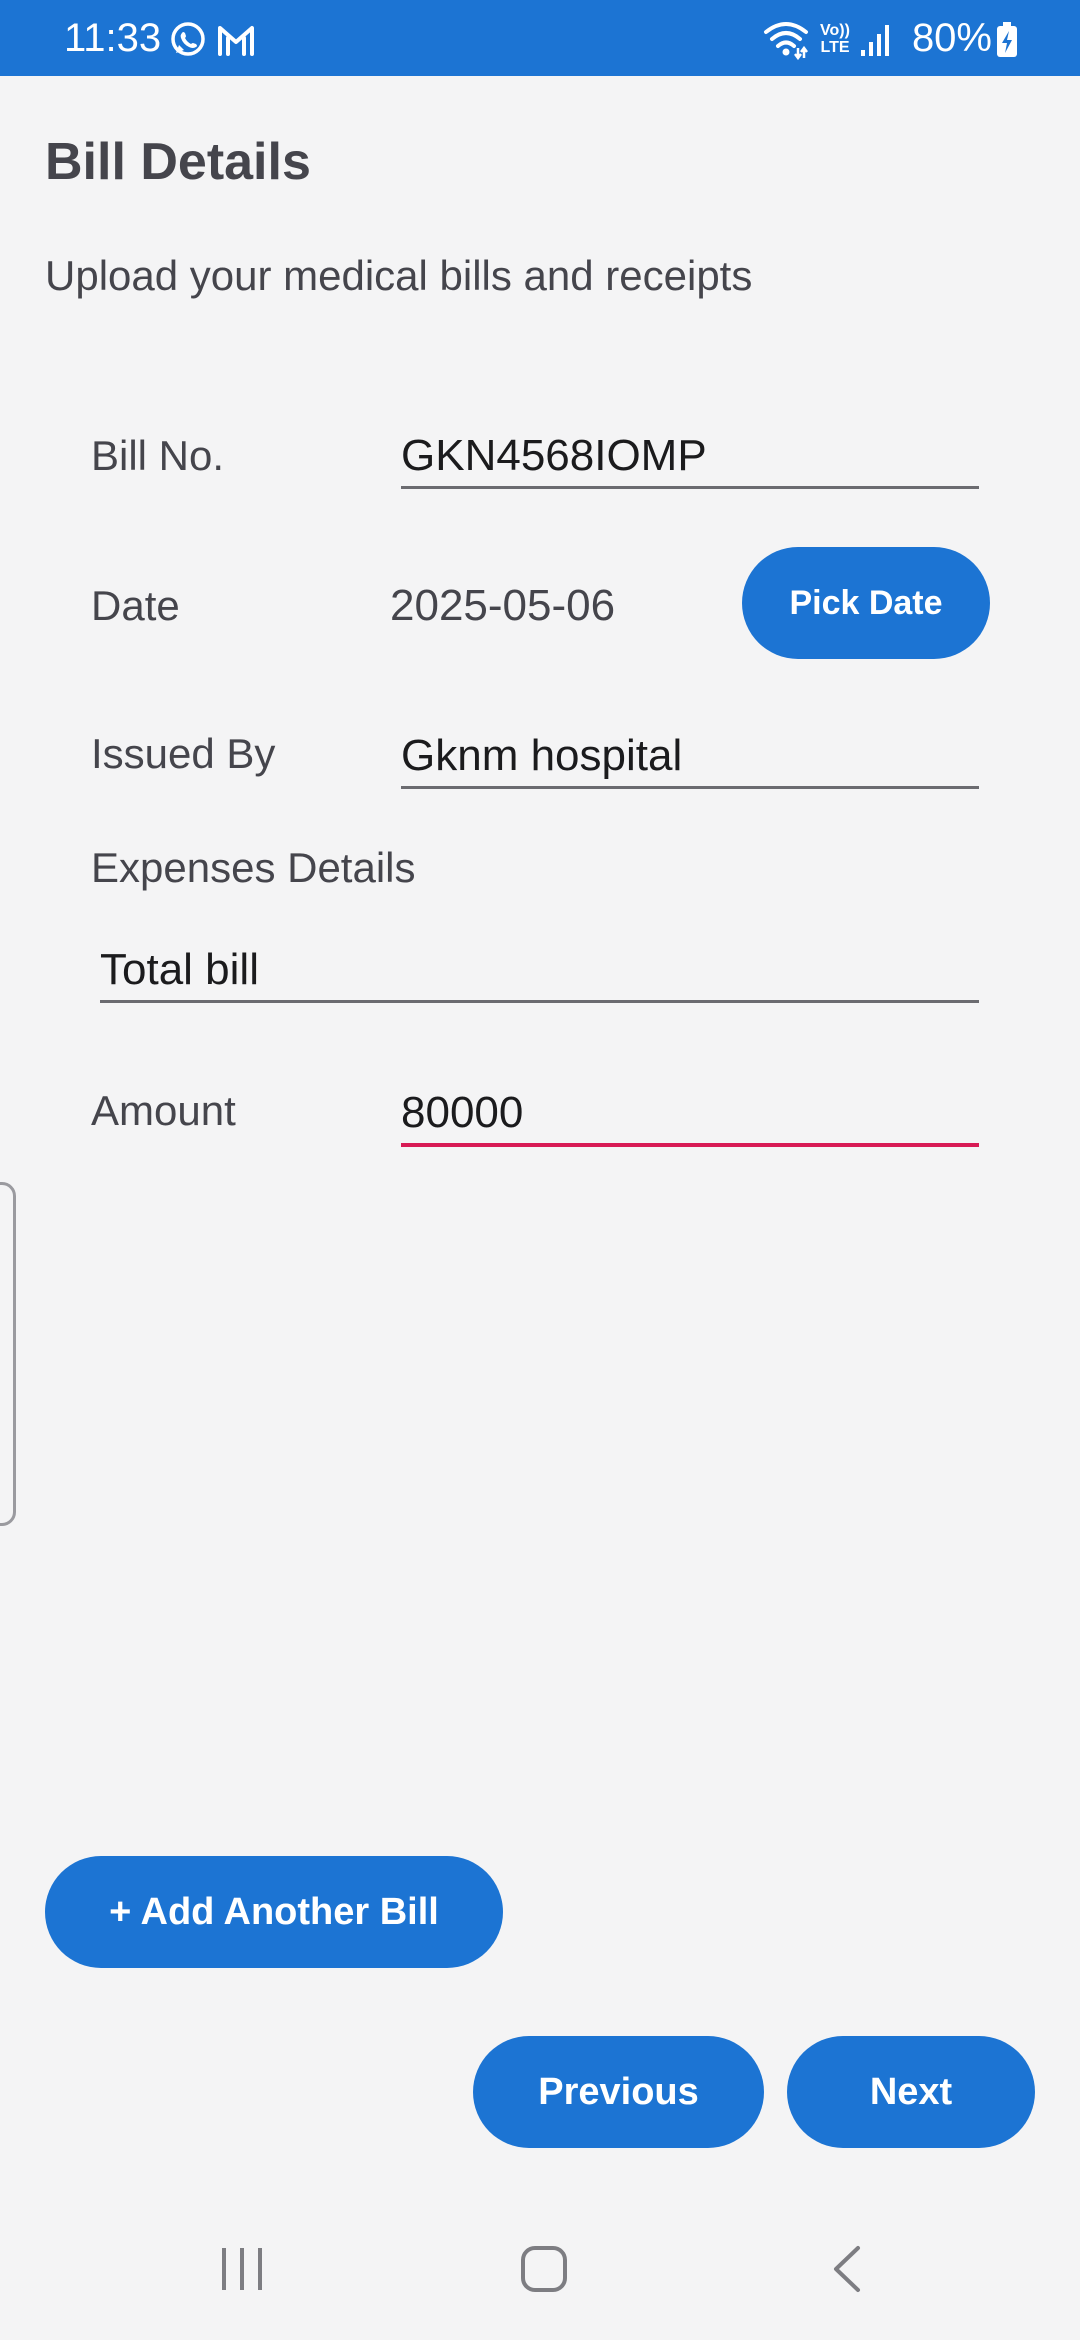  Describe the element at coordinates (274, 1912) in the screenshot. I see `add-another-bill-button: + Add Another Bill` at that location.